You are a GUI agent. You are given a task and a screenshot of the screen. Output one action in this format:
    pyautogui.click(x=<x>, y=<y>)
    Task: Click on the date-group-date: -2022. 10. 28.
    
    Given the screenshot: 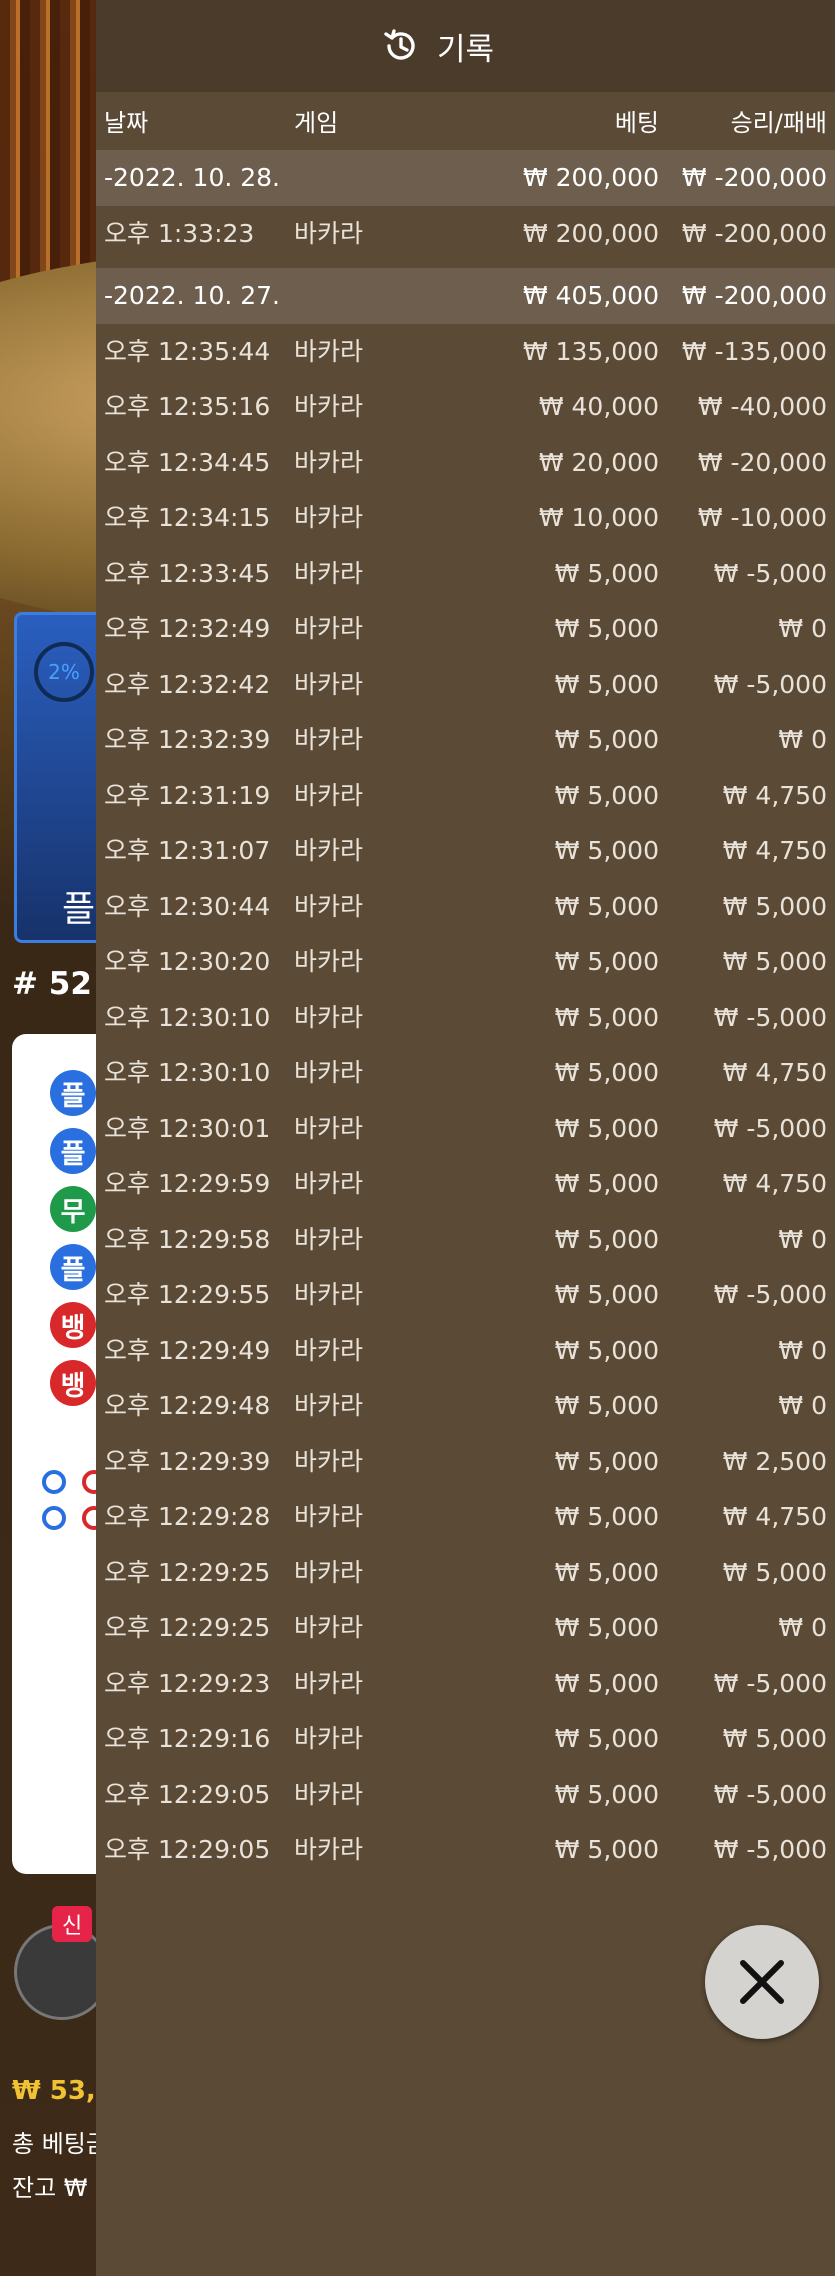 What is the action you would take?
    pyautogui.click(x=192, y=177)
    